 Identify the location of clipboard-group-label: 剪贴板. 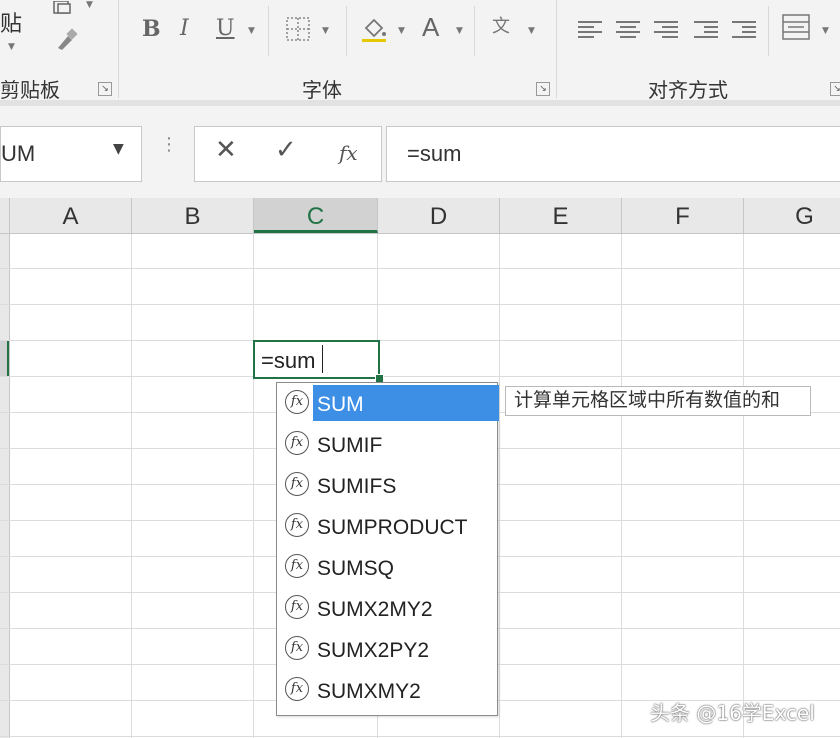
(30, 90).